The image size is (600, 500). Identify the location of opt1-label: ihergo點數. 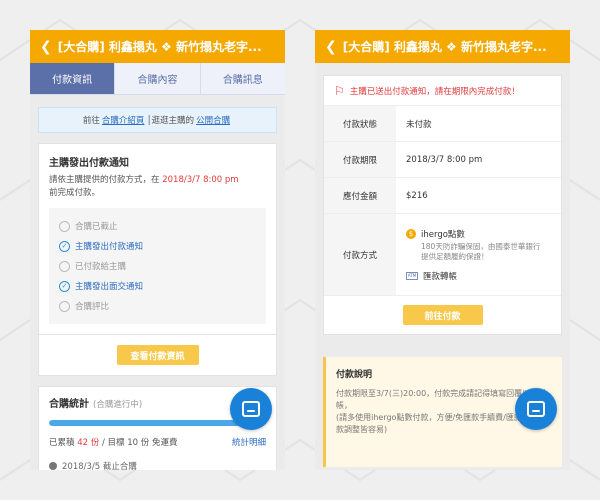
(443, 234).